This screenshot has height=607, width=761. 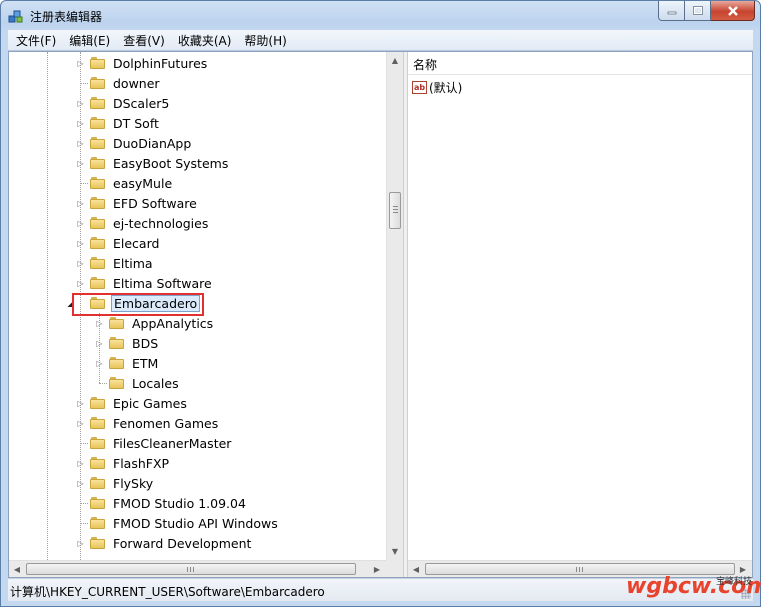 I want to click on window-controls, so click(x=706, y=11).